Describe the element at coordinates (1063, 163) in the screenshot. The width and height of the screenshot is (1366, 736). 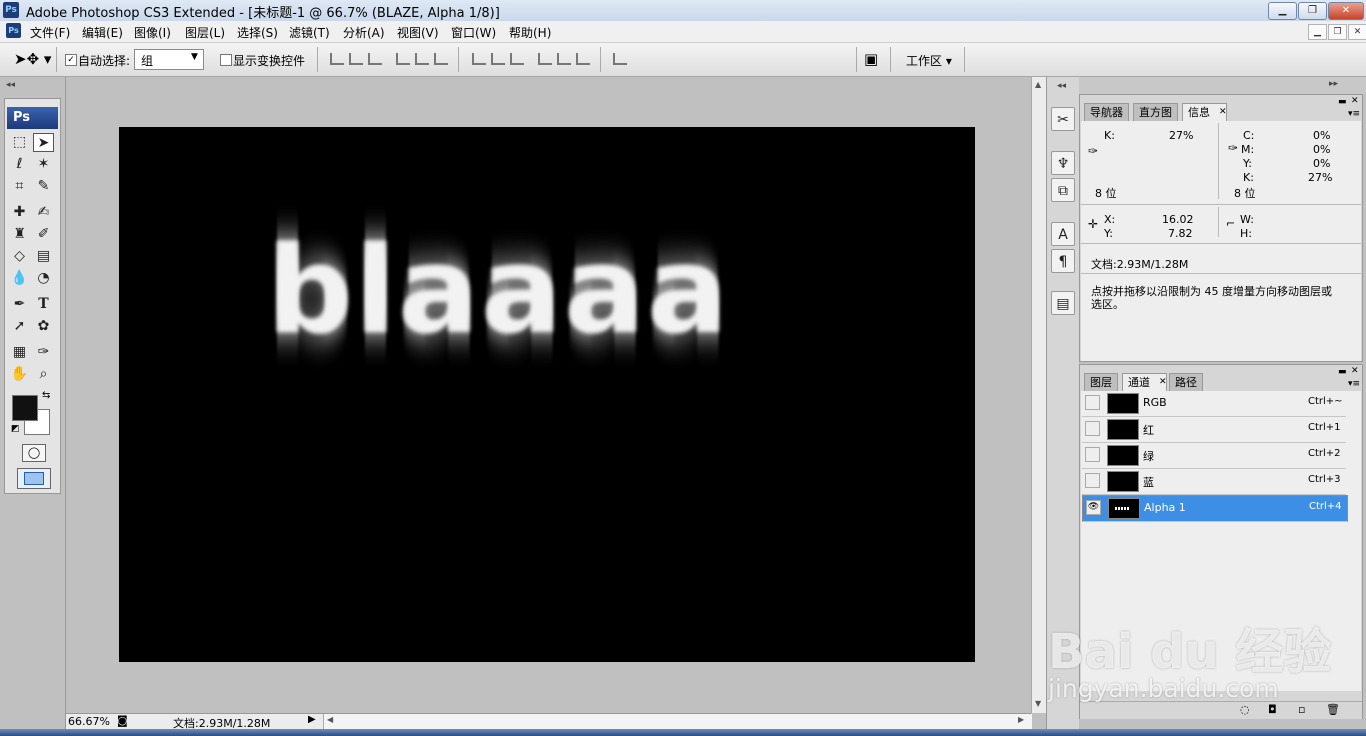
I see `brushes-icon: ♆` at that location.